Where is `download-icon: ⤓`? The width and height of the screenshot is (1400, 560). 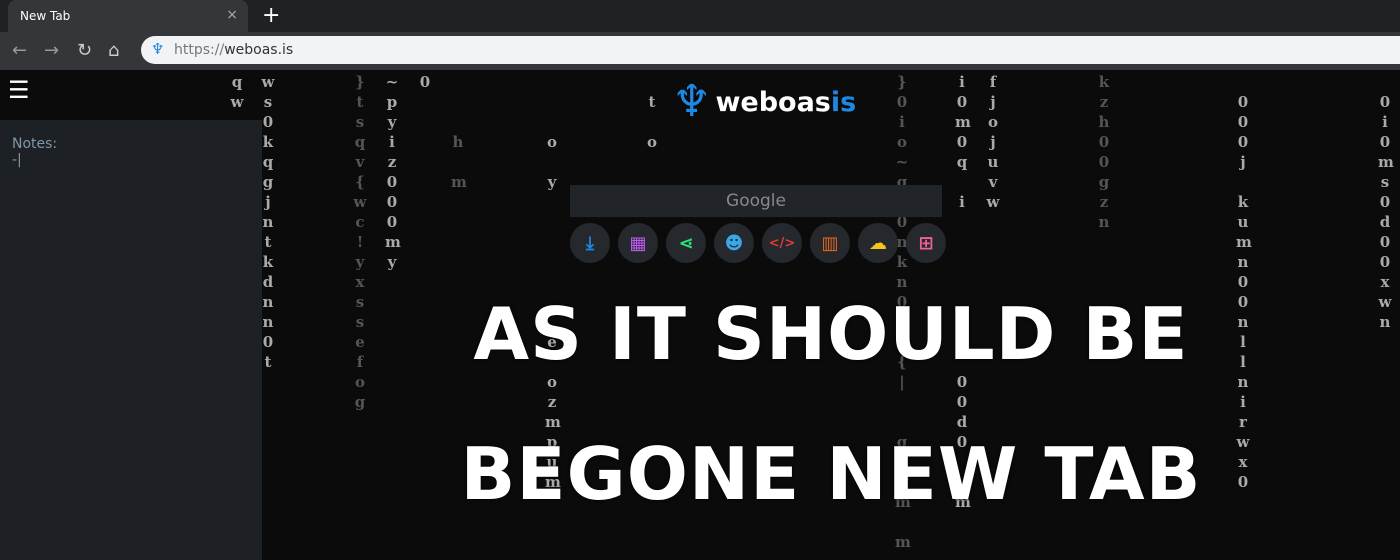 download-icon: ⤓ is located at coordinates (590, 243).